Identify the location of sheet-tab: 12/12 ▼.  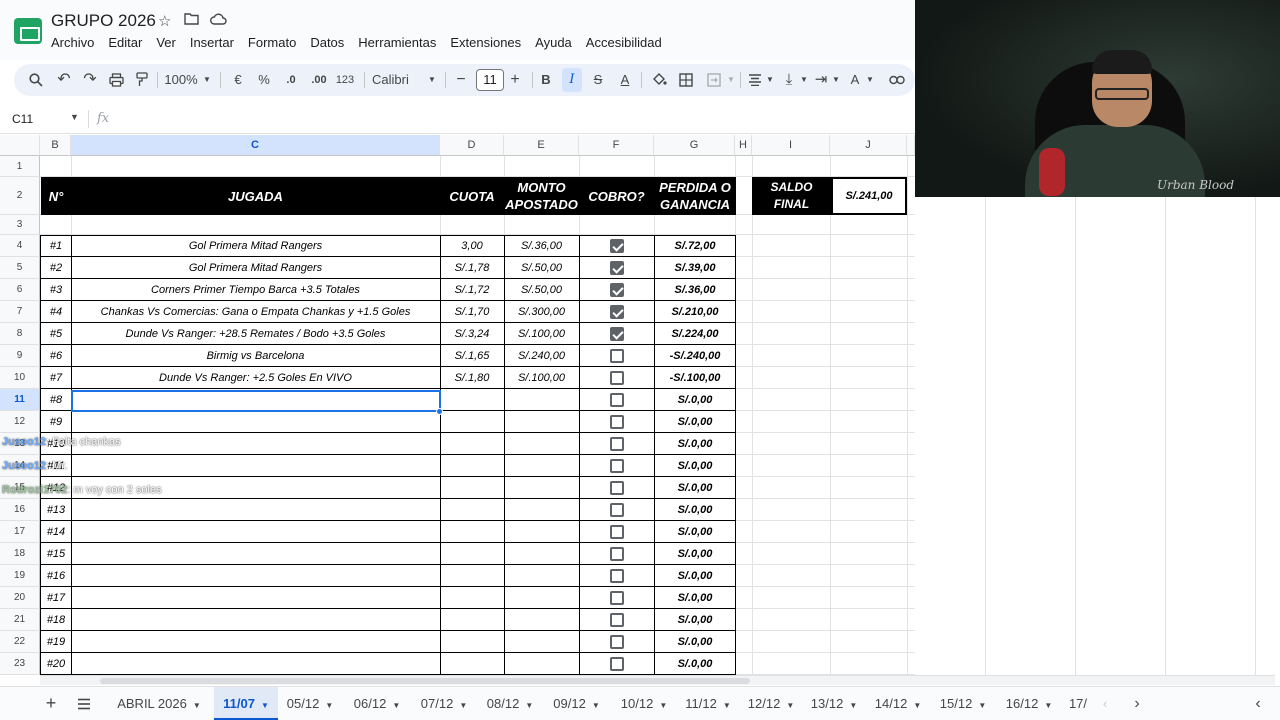
(771, 703).